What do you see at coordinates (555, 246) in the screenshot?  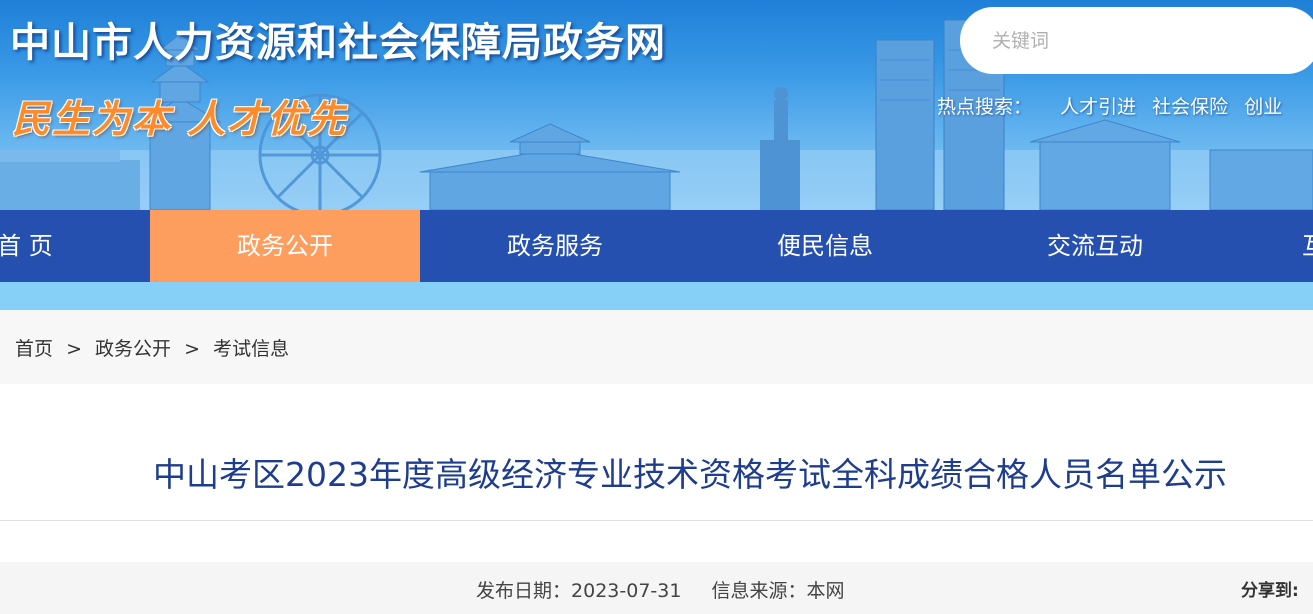 I see `nav-item-services: 政务服务` at bounding box center [555, 246].